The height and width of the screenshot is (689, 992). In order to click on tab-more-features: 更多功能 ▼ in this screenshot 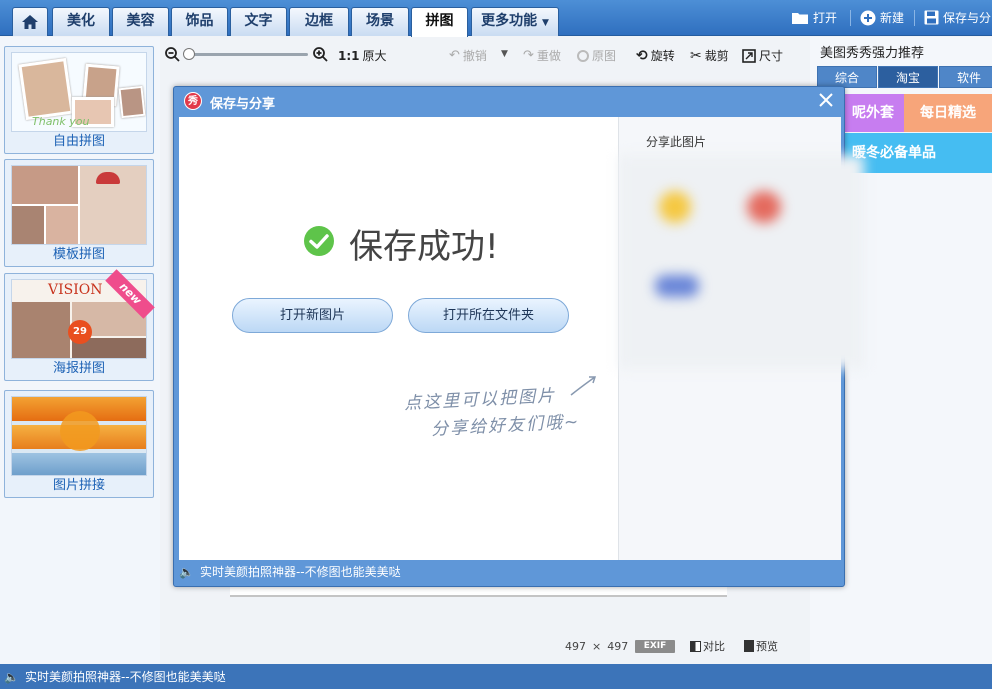, I will do `click(515, 21)`.